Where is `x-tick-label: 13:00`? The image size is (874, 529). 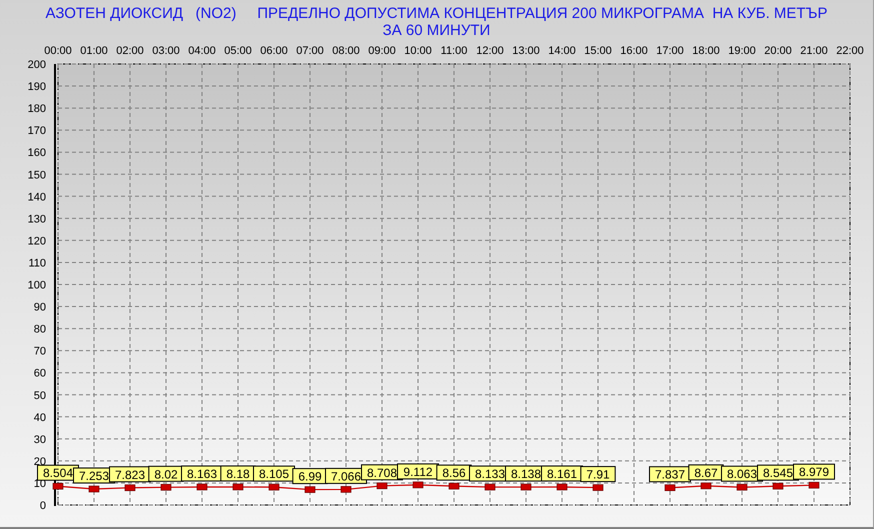 x-tick-label: 13:00 is located at coordinates (526, 51).